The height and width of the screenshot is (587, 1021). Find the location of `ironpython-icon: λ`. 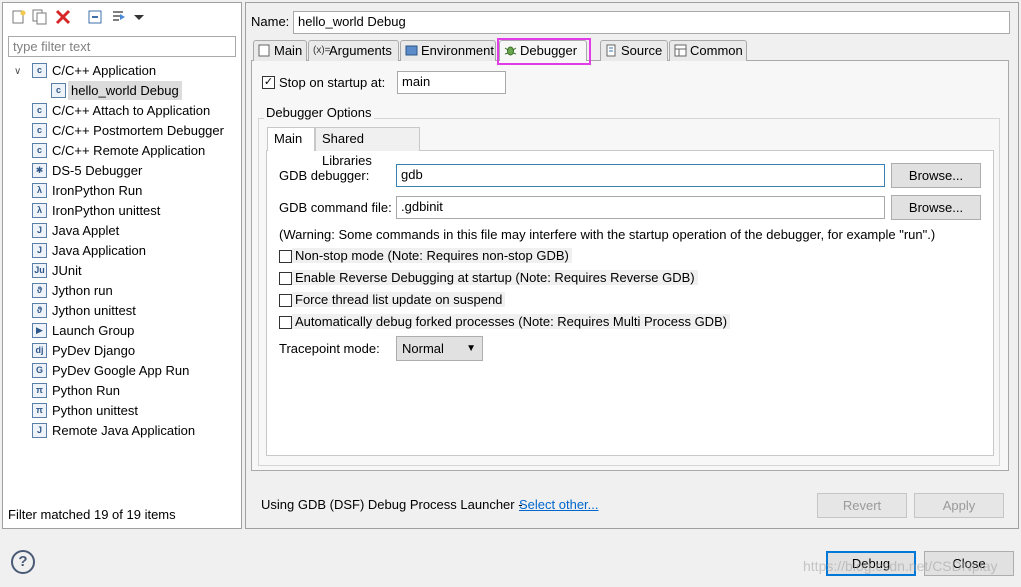

ironpython-icon: λ is located at coordinates (39, 190).